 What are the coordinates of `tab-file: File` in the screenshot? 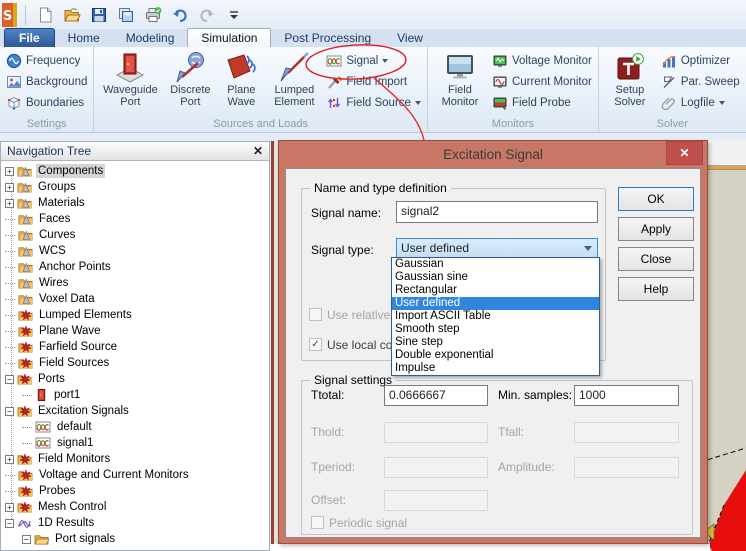 It's located at (29, 37).